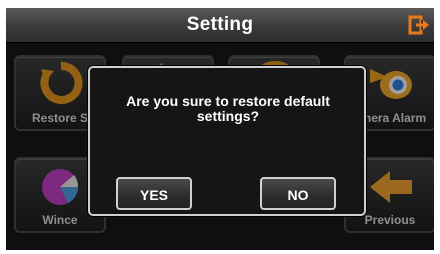 The width and height of the screenshot is (440, 254). Describe the element at coordinates (154, 193) in the screenshot. I see `yes-button: YES` at that location.